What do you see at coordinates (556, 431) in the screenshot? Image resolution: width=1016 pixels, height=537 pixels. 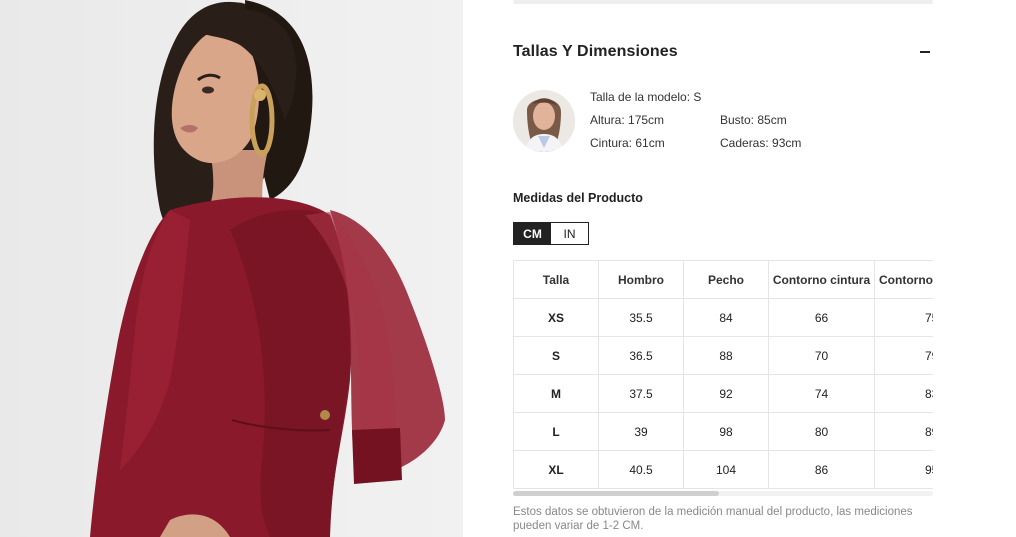 I see `cell-size: L` at bounding box center [556, 431].